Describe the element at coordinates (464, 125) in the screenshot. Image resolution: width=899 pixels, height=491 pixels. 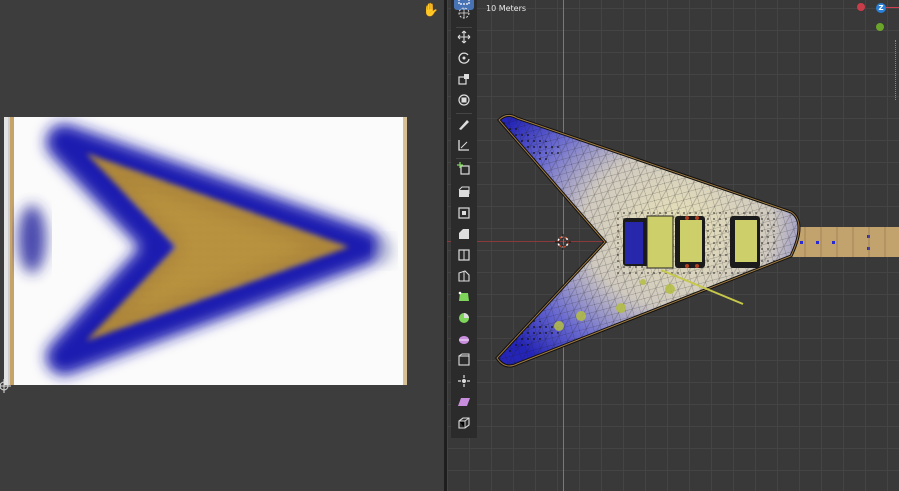
I see `annotate-icon` at that location.